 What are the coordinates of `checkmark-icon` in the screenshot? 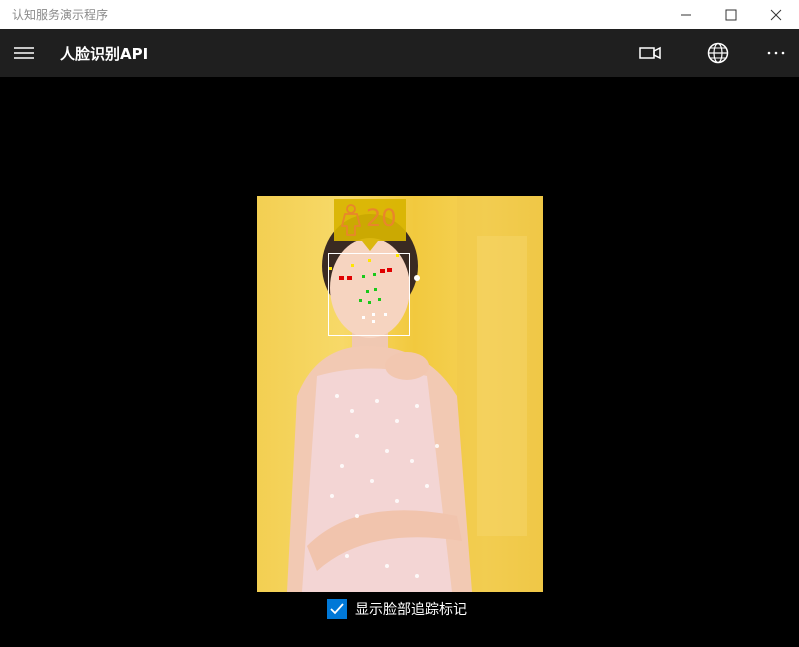 It's located at (337, 609).